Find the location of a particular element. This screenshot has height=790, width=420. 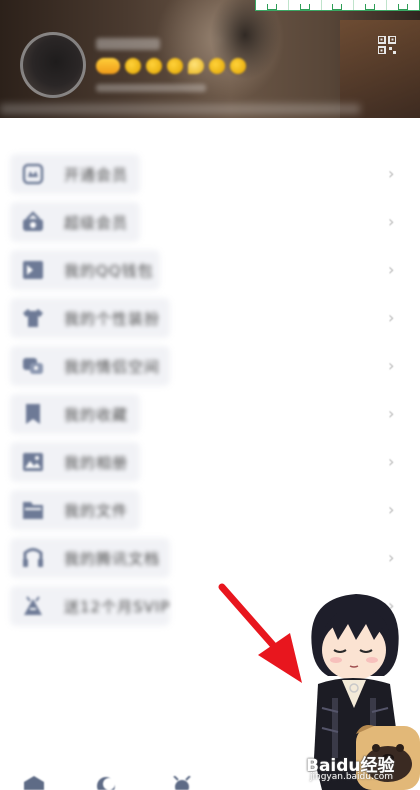

photo-album-icon is located at coordinates (33, 462).